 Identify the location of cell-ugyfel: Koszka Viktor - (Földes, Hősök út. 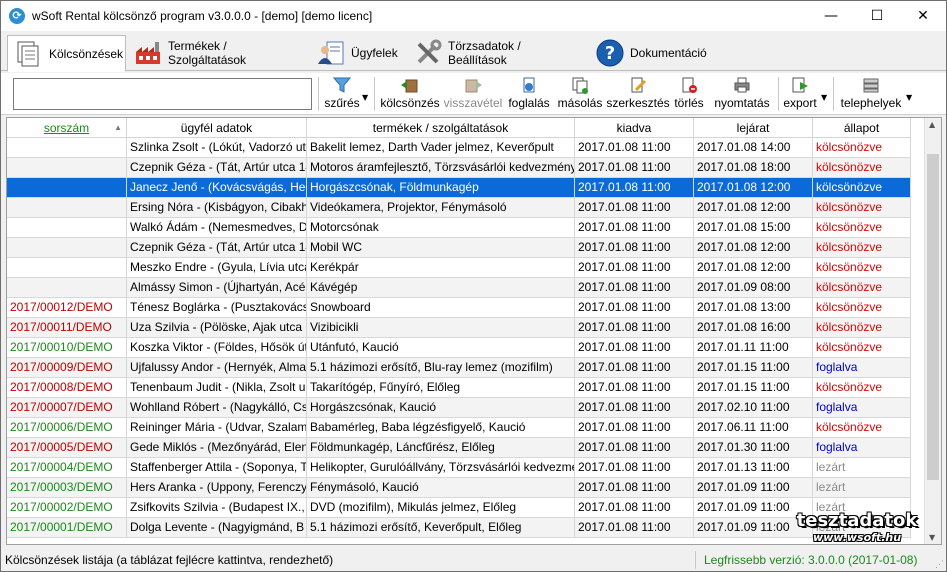
(217, 347).